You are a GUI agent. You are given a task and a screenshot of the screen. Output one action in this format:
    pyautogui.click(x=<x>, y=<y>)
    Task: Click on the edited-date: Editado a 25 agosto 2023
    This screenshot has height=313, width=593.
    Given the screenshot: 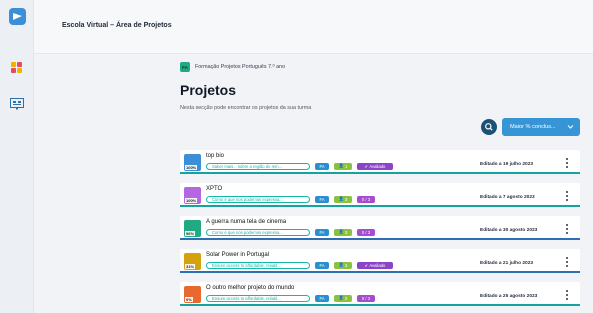 What is the action you would take?
    pyautogui.click(x=509, y=296)
    